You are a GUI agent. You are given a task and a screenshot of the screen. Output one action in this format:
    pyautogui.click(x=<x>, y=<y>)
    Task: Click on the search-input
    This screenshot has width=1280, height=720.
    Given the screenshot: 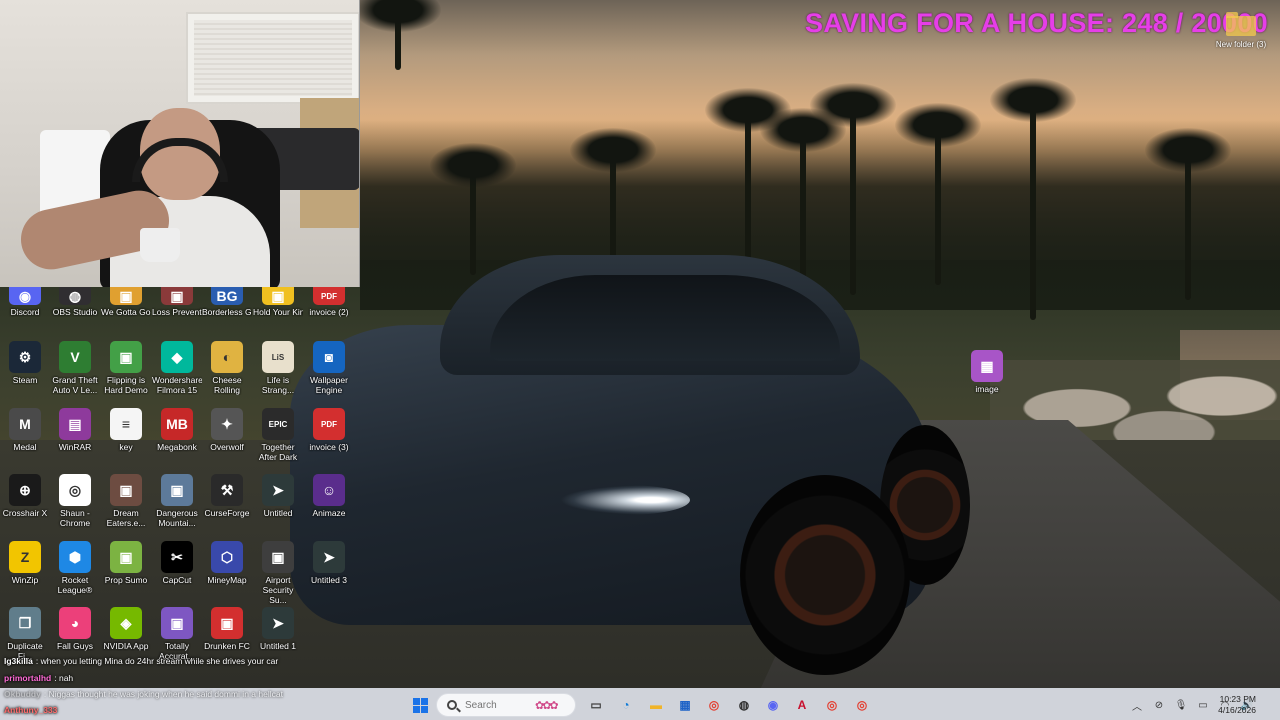 What is the action you would take?
    pyautogui.click(x=500, y=705)
    